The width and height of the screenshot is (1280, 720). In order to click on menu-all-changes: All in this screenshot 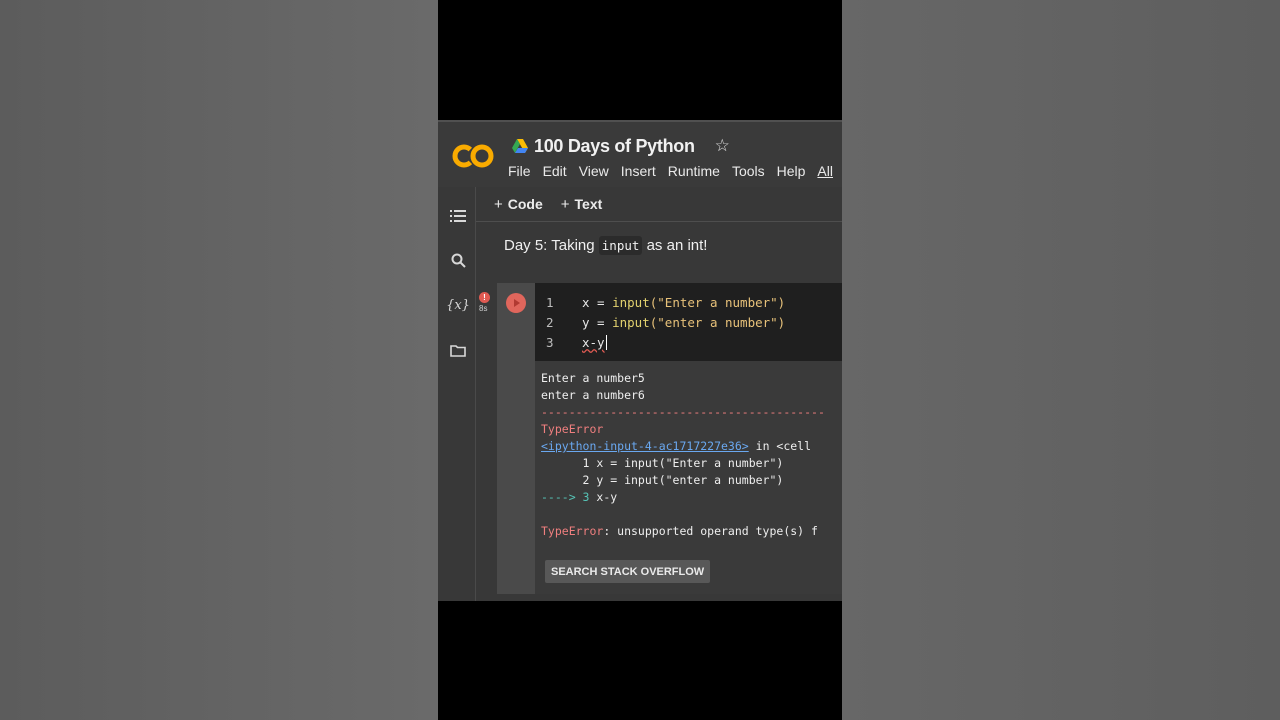, I will do `click(829, 171)`.